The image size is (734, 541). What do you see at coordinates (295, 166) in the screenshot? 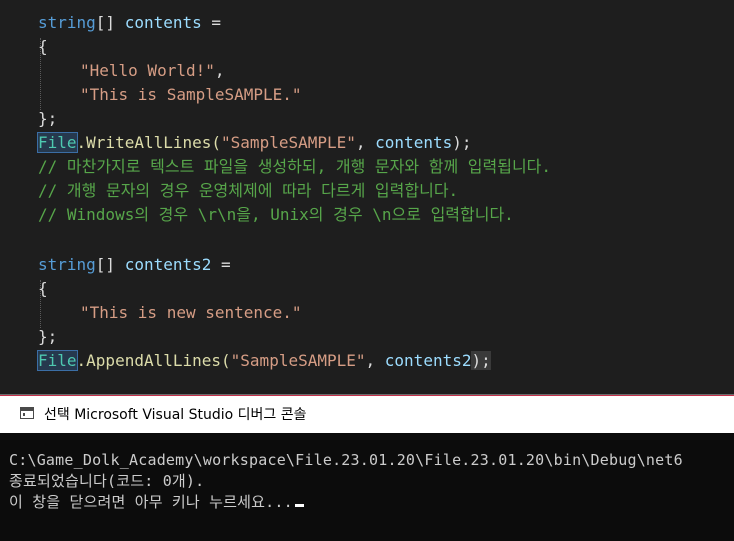
I see `code-comment-1: // 마찬가지로 텍스트 파일을 생성하되, 개행 문자와 함께 입력됩니다.` at bounding box center [295, 166].